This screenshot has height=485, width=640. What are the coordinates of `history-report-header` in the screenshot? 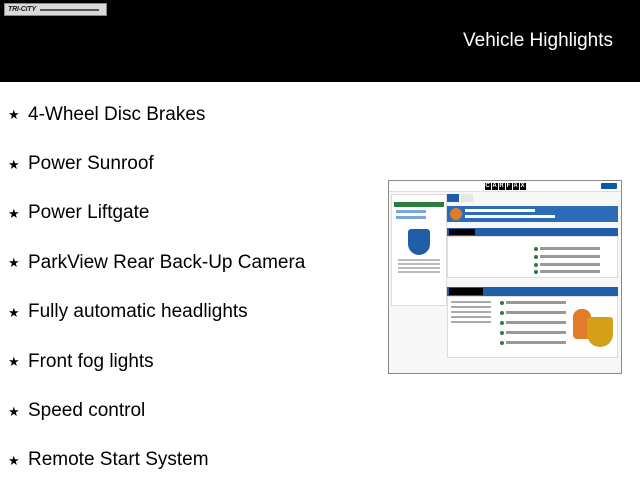 It's located at (532, 291).